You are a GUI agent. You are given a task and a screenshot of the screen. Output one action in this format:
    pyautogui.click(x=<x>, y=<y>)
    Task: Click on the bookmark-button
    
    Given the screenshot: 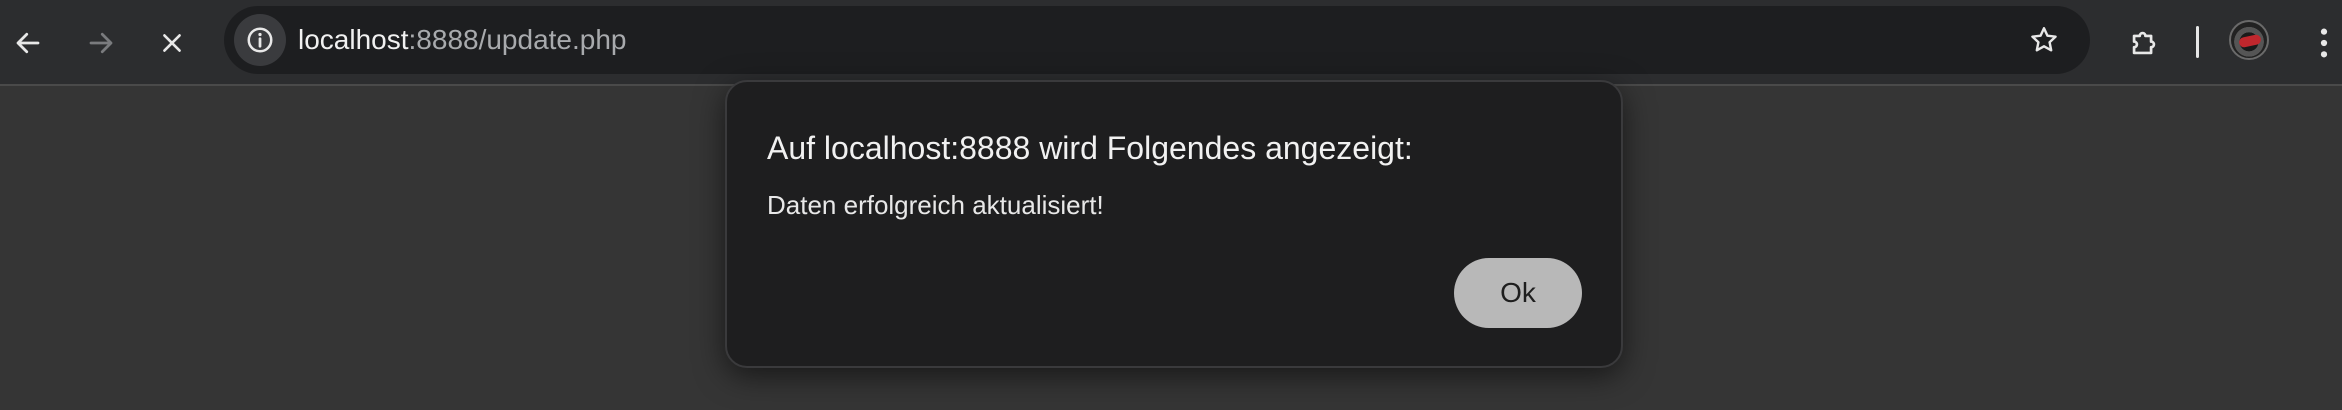 What is the action you would take?
    pyautogui.click(x=2044, y=40)
    